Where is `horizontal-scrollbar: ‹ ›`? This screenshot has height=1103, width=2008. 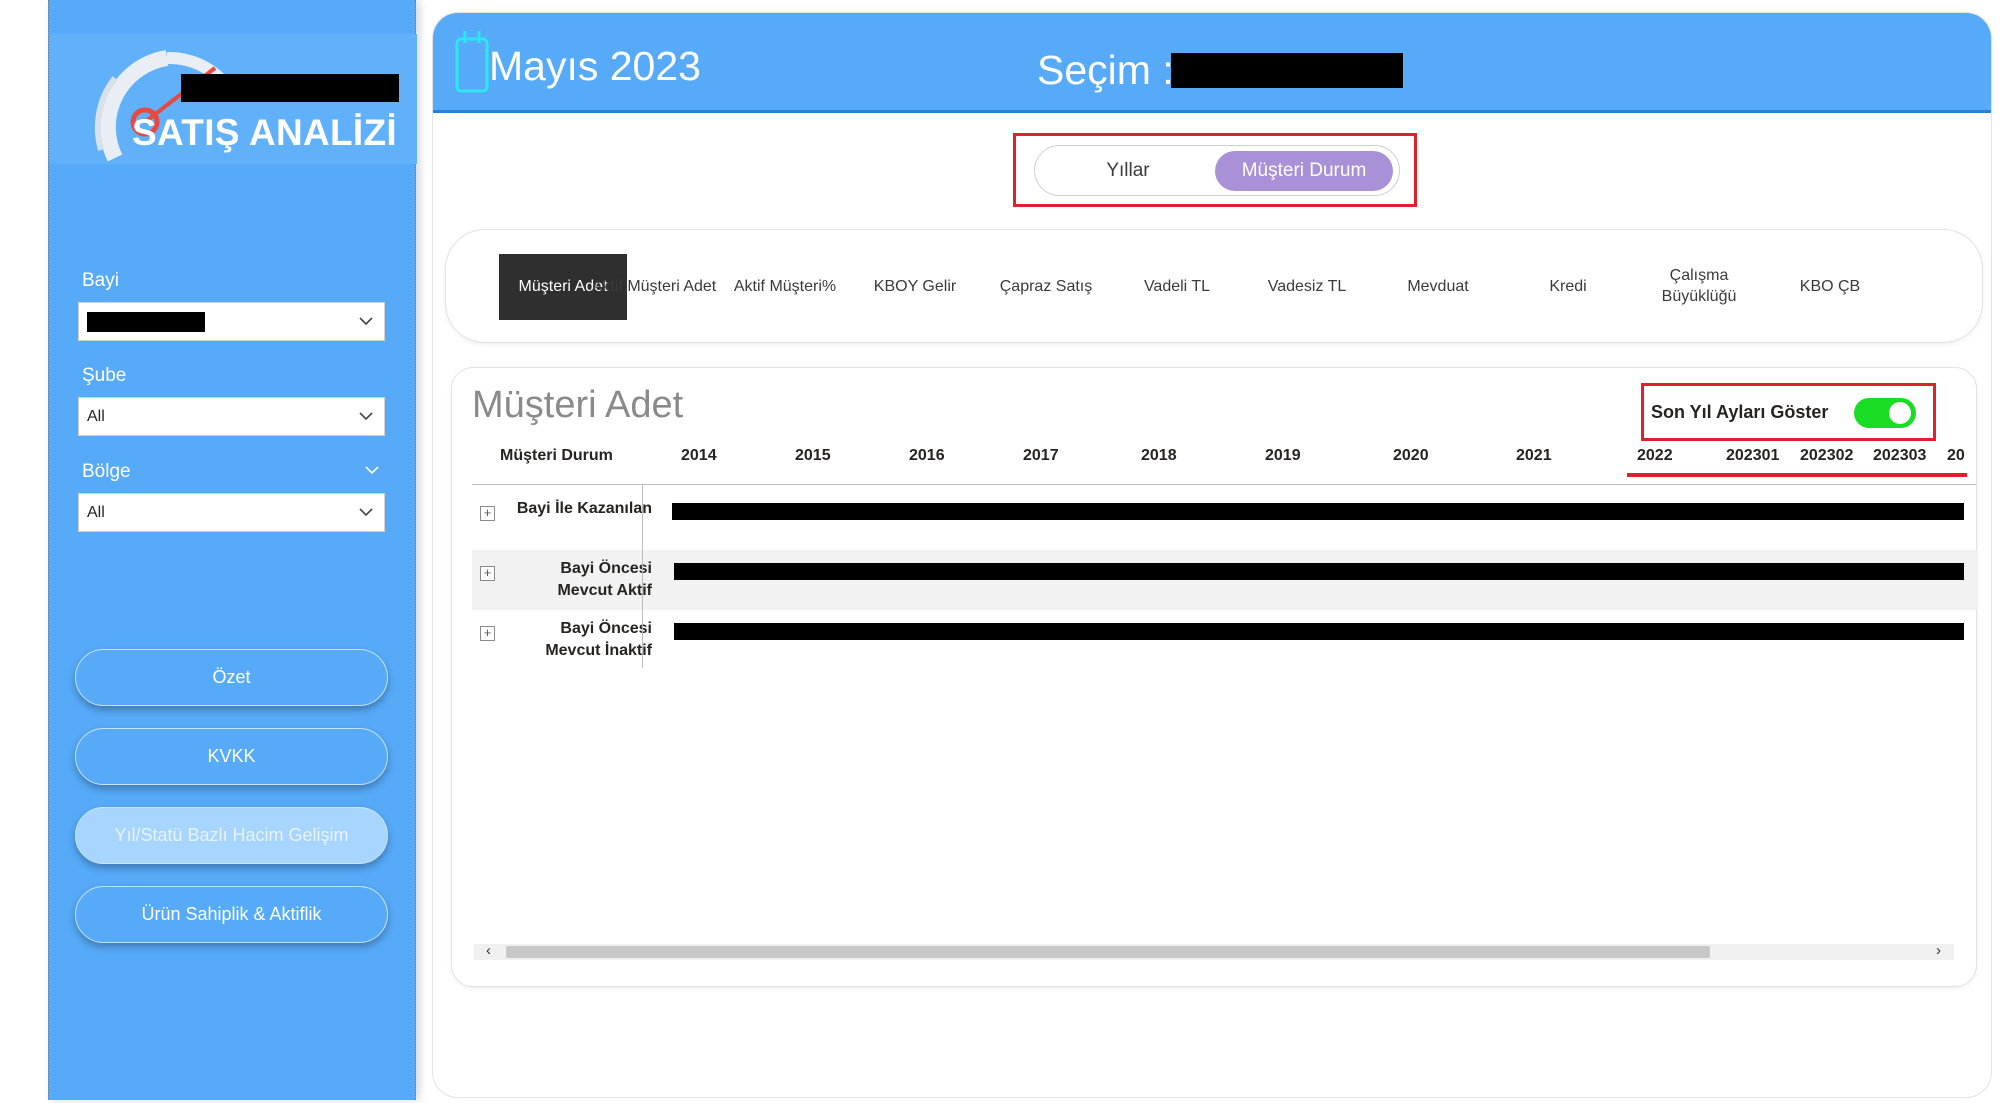 horizontal-scrollbar: ‹ › is located at coordinates (1214, 951).